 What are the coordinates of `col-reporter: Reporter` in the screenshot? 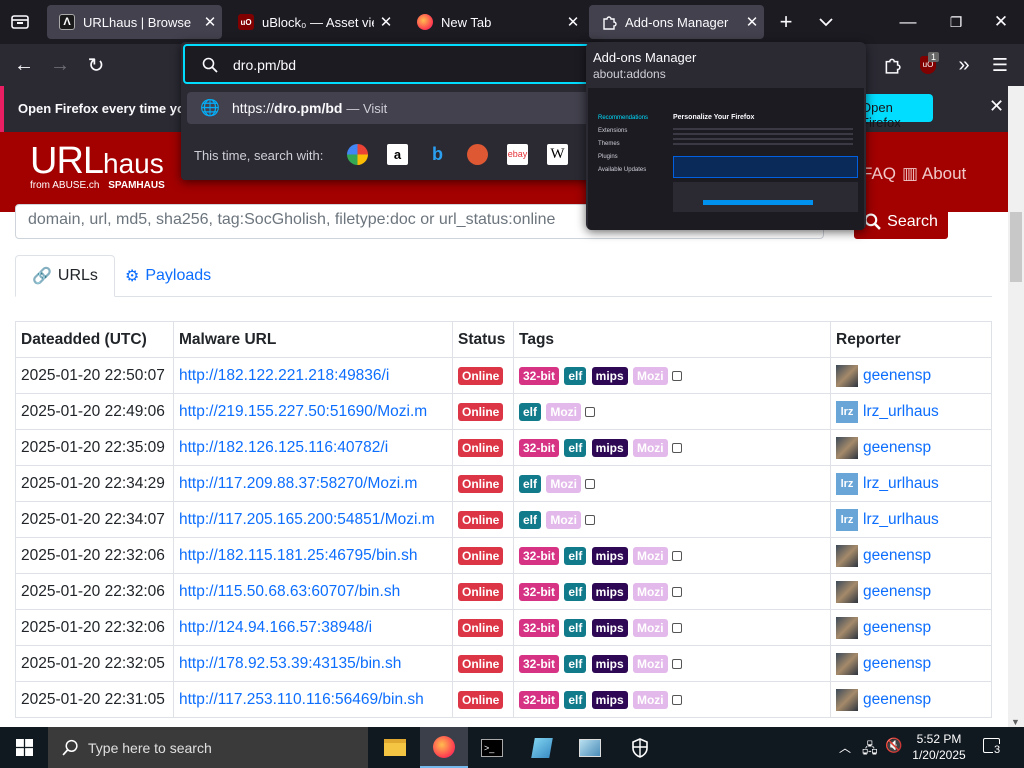 It's located at (911, 339).